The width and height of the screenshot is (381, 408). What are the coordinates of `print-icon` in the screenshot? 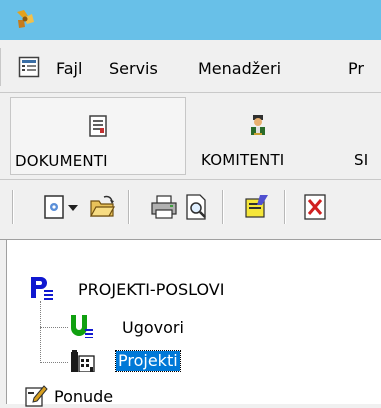 It's located at (164, 207).